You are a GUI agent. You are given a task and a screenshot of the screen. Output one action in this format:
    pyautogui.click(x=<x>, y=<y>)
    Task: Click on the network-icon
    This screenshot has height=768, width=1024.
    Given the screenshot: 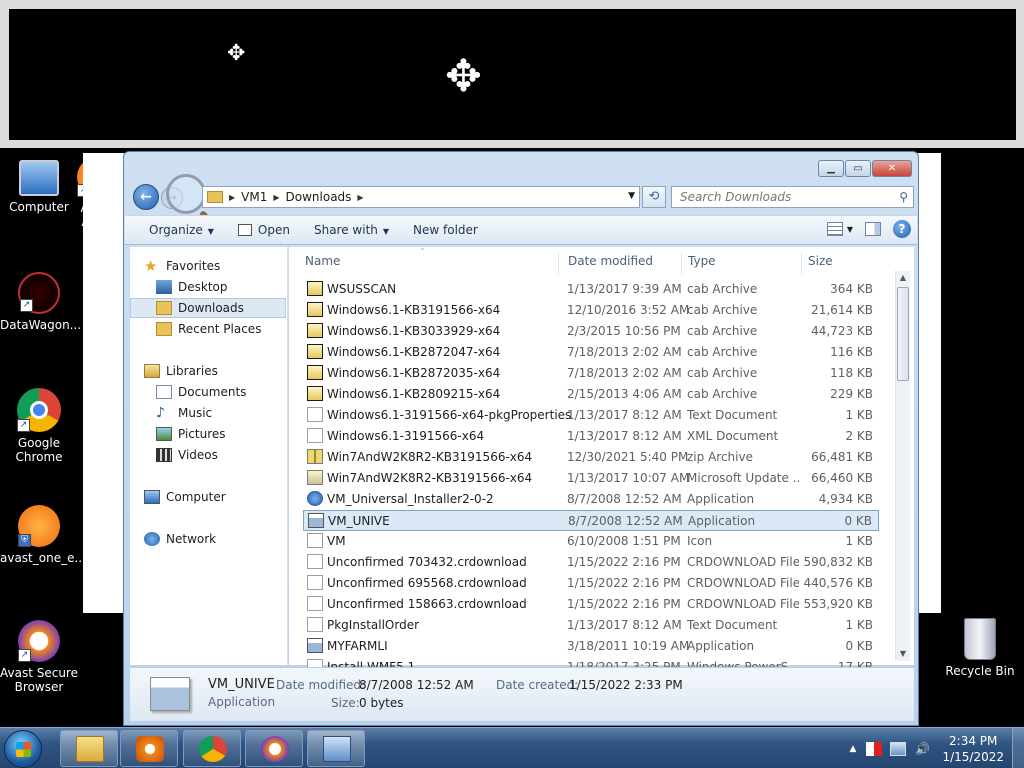 What is the action you would take?
    pyautogui.click(x=898, y=748)
    